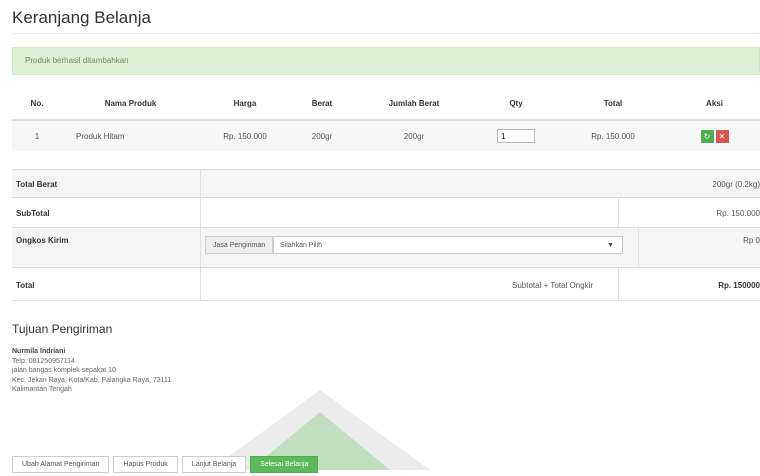 The width and height of the screenshot is (760, 476). What do you see at coordinates (245, 135) in the screenshot?
I see `row-price: Rp. 150.000` at bounding box center [245, 135].